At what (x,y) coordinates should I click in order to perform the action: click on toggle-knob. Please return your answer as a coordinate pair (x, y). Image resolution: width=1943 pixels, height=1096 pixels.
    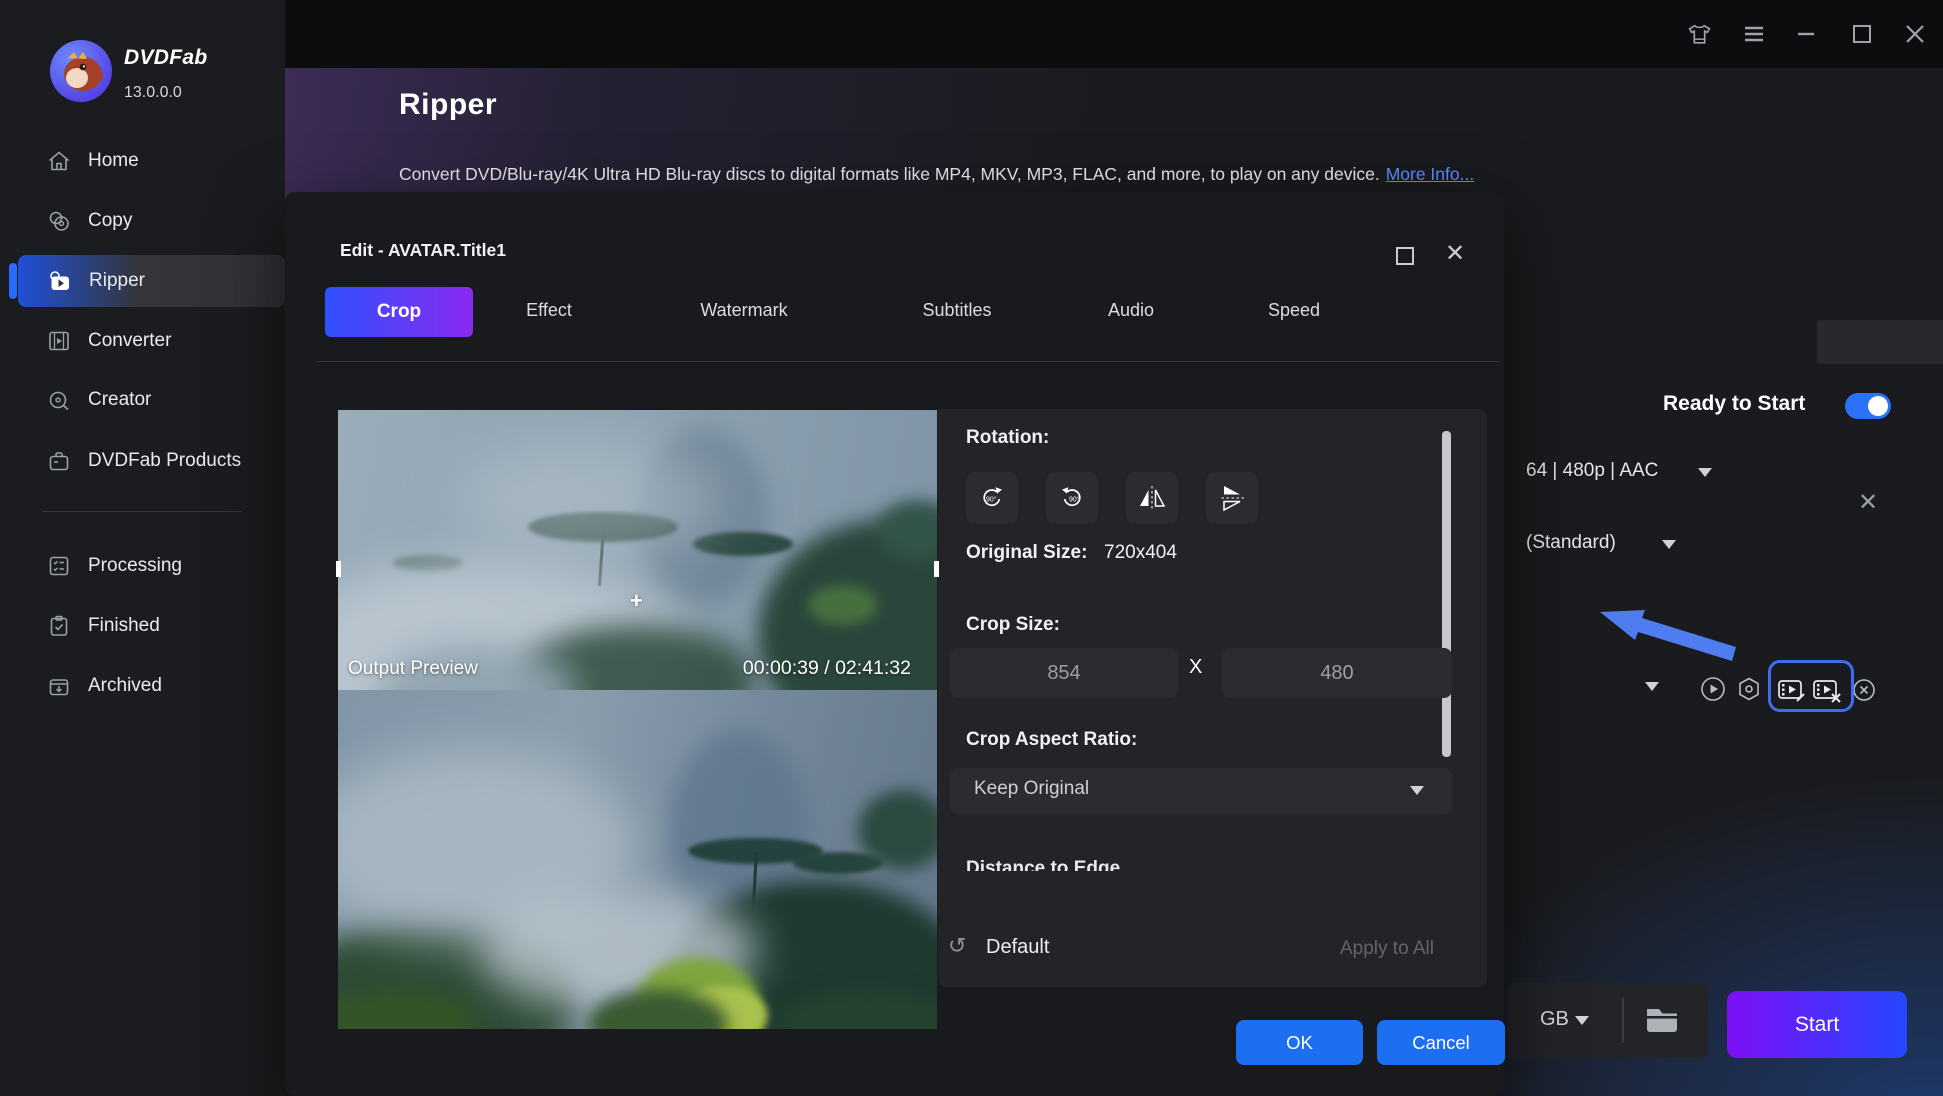
    Looking at the image, I should click on (1878, 406).